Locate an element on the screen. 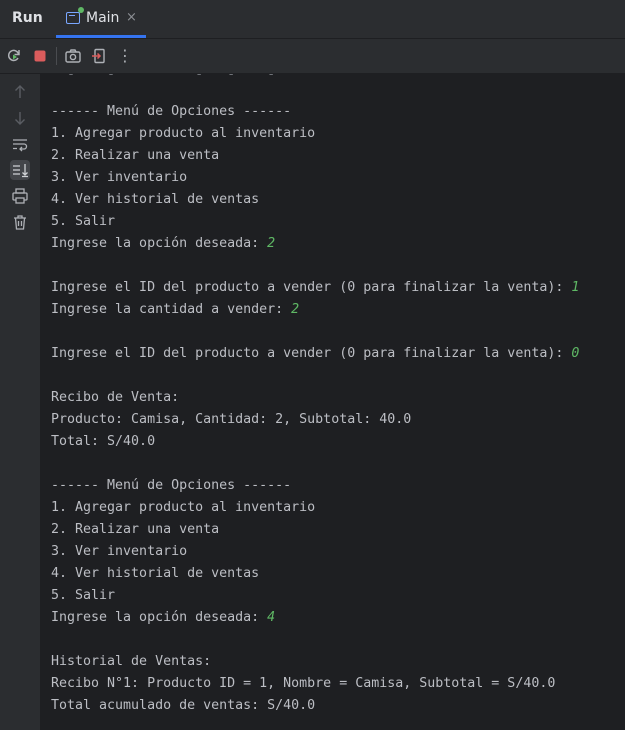 The image size is (625, 730). console-line: Total acumulado de ventas: S/40.0 is located at coordinates (183, 706).